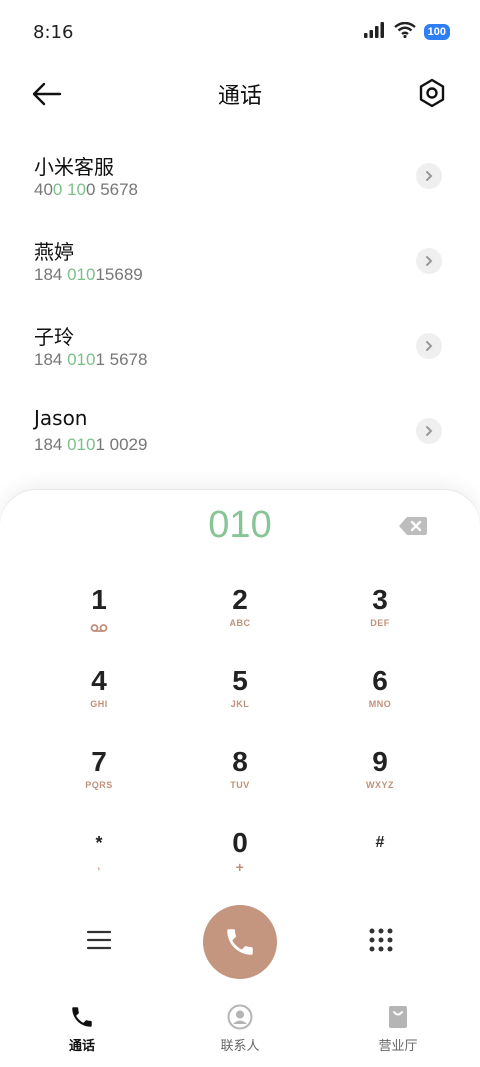  I want to click on contact-number: 184 0101 0029, so click(91, 444).